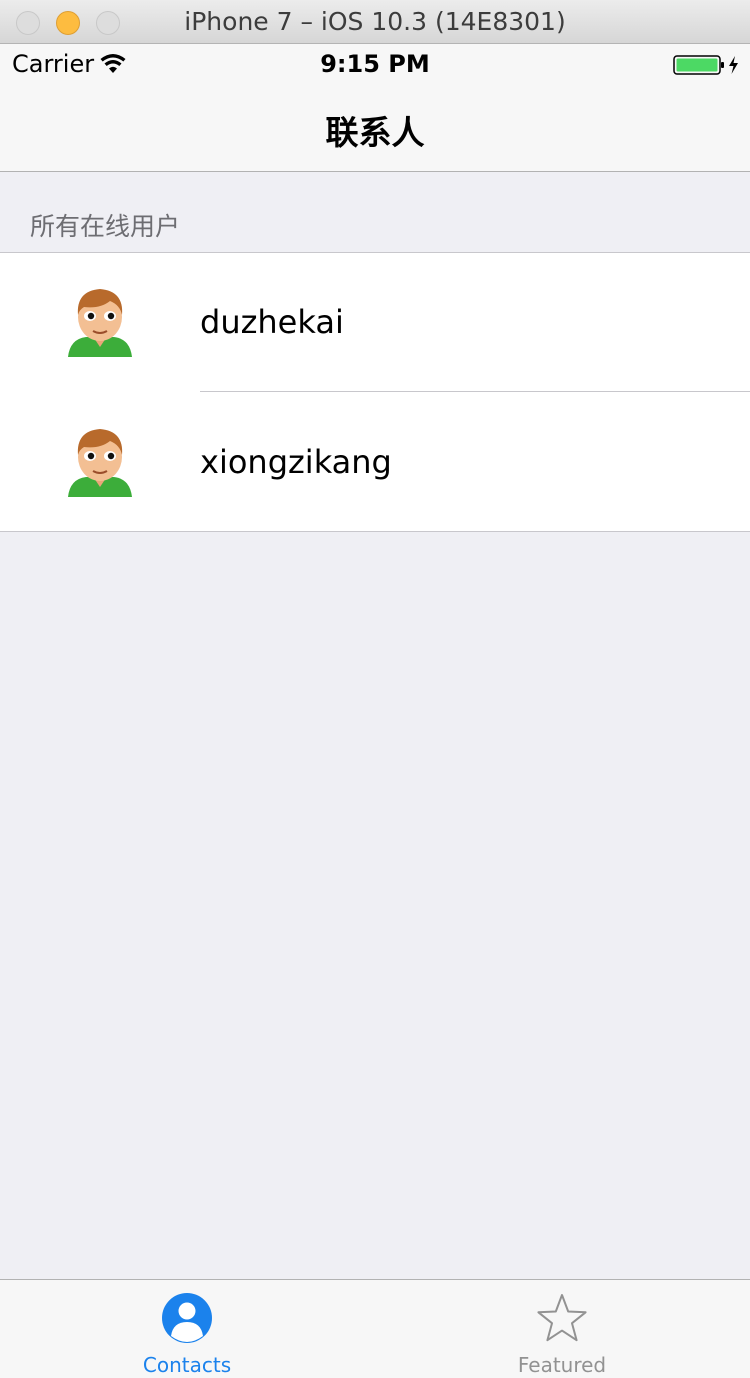 Image resolution: width=750 pixels, height=1378 pixels. I want to click on tab-featured: Featured, so click(562, 1329).